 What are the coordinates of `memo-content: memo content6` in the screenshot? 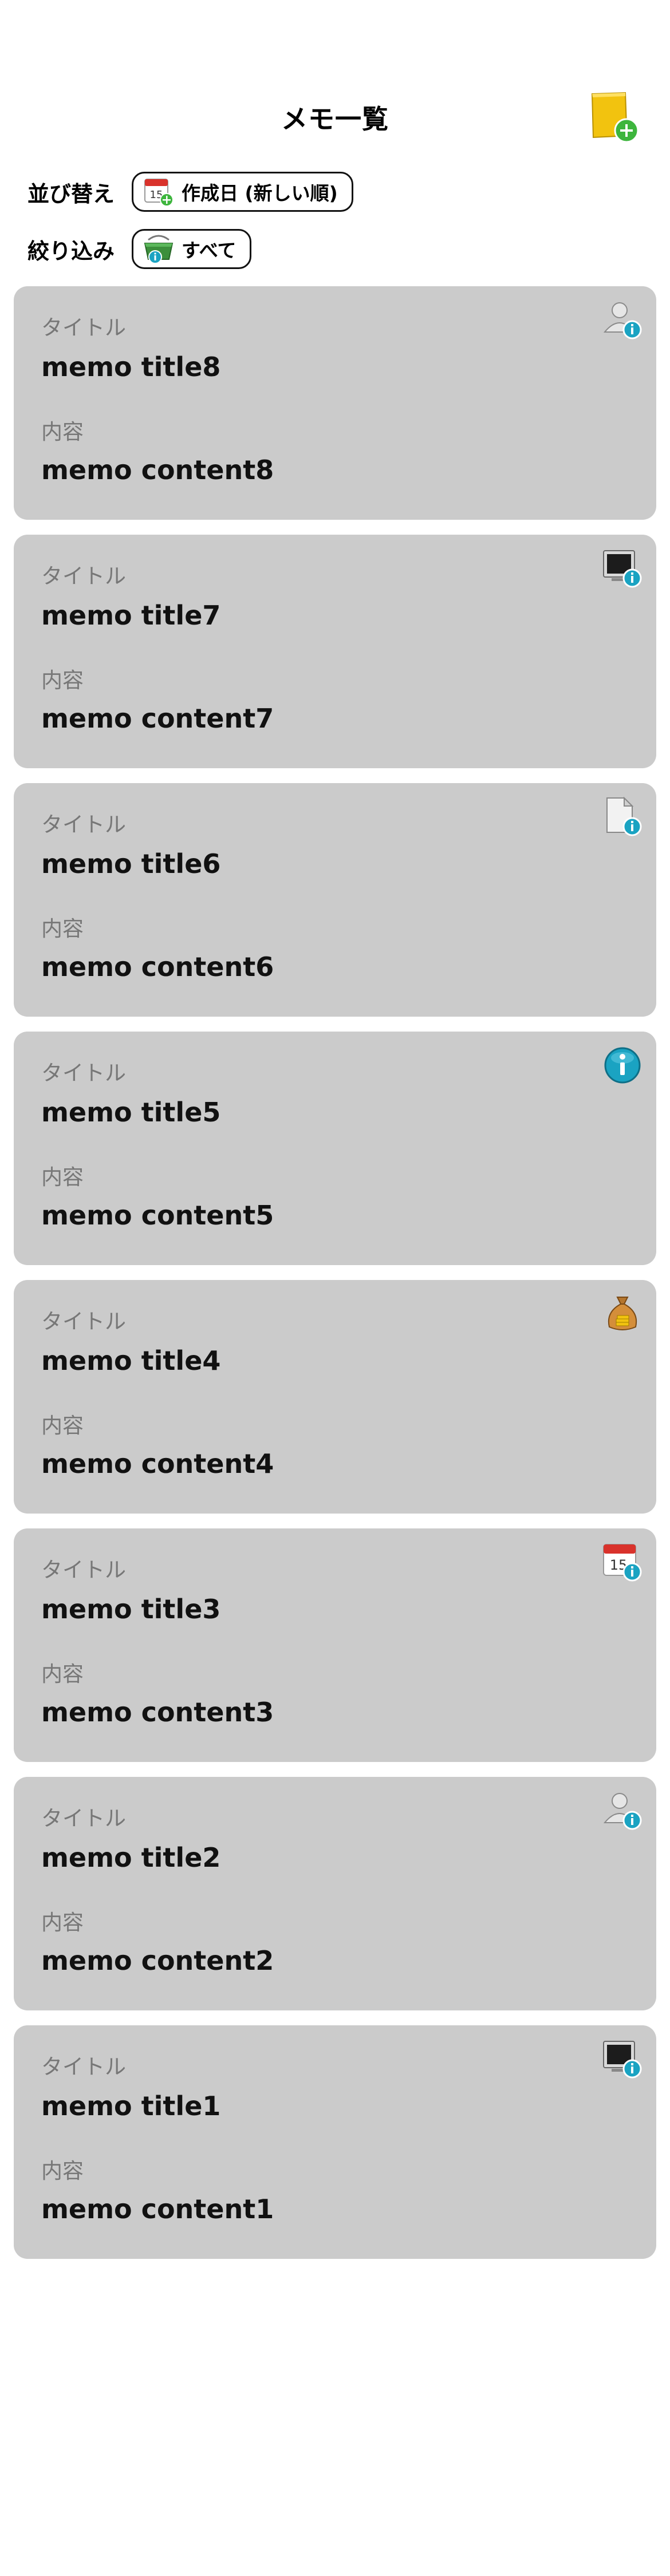 It's located at (157, 966).